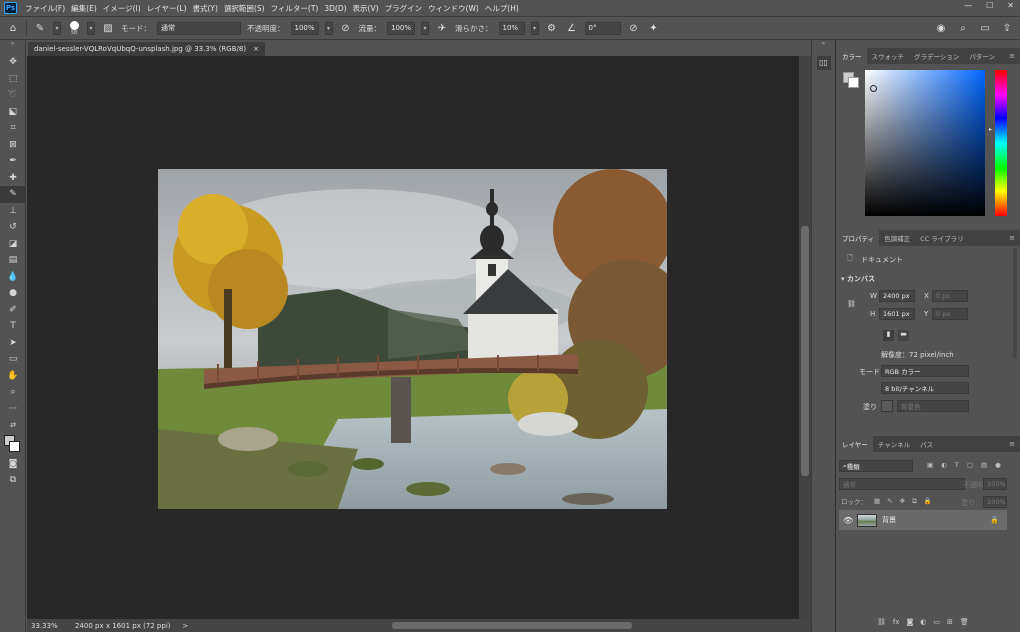 The height and width of the screenshot is (632, 1020). I want to click on canvas-section-title: ▾ カンバス, so click(858, 279).